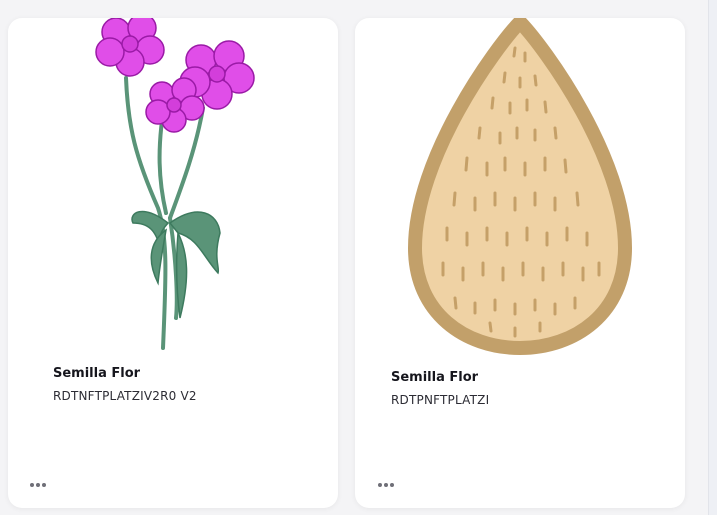 The height and width of the screenshot is (515, 717). Describe the element at coordinates (175, 184) in the screenshot. I see `flower-illustration` at that location.